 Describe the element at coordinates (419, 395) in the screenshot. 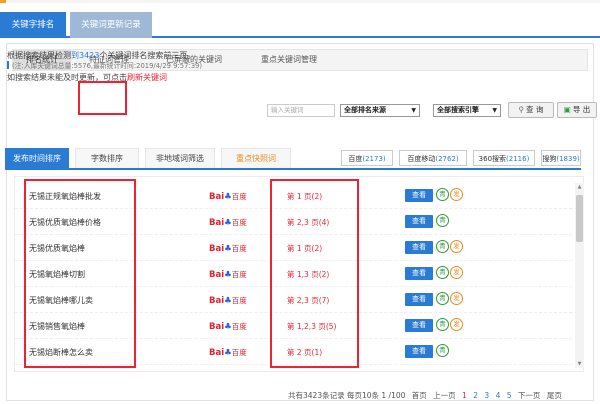

I see `pager-first: 首页` at that location.